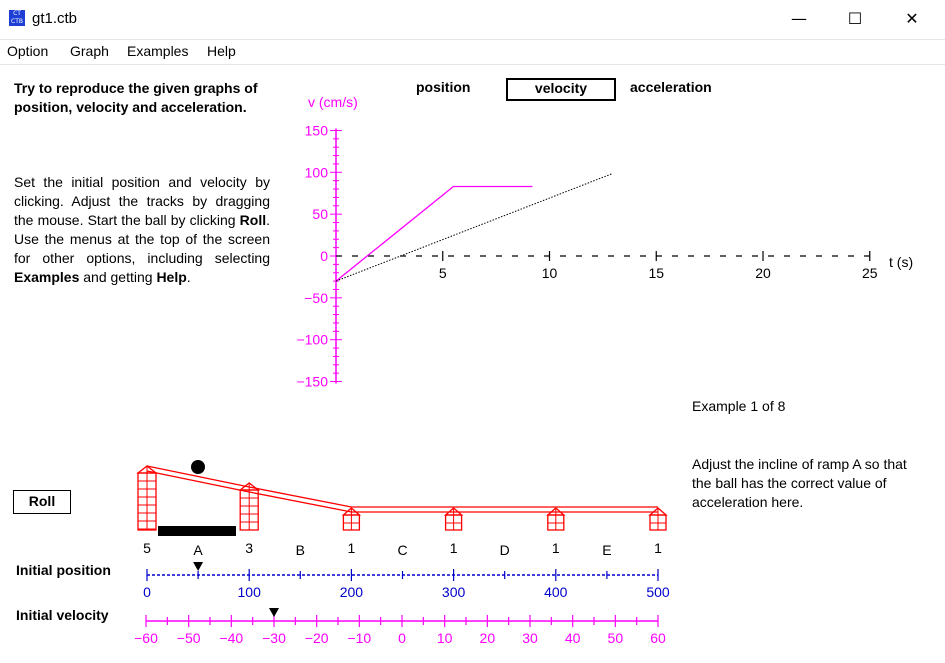 The width and height of the screenshot is (945, 663). I want to click on velocity-tick-label: 30, so click(530, 638).